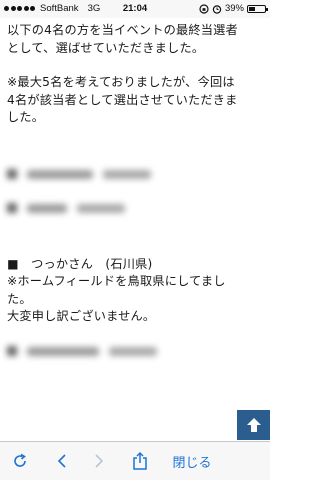 Image resolution: width=320 pixels, height=480 pixels. Describe the element at coordinates (217, 9) in the screenshot. I see `alarm-icon` at that location.